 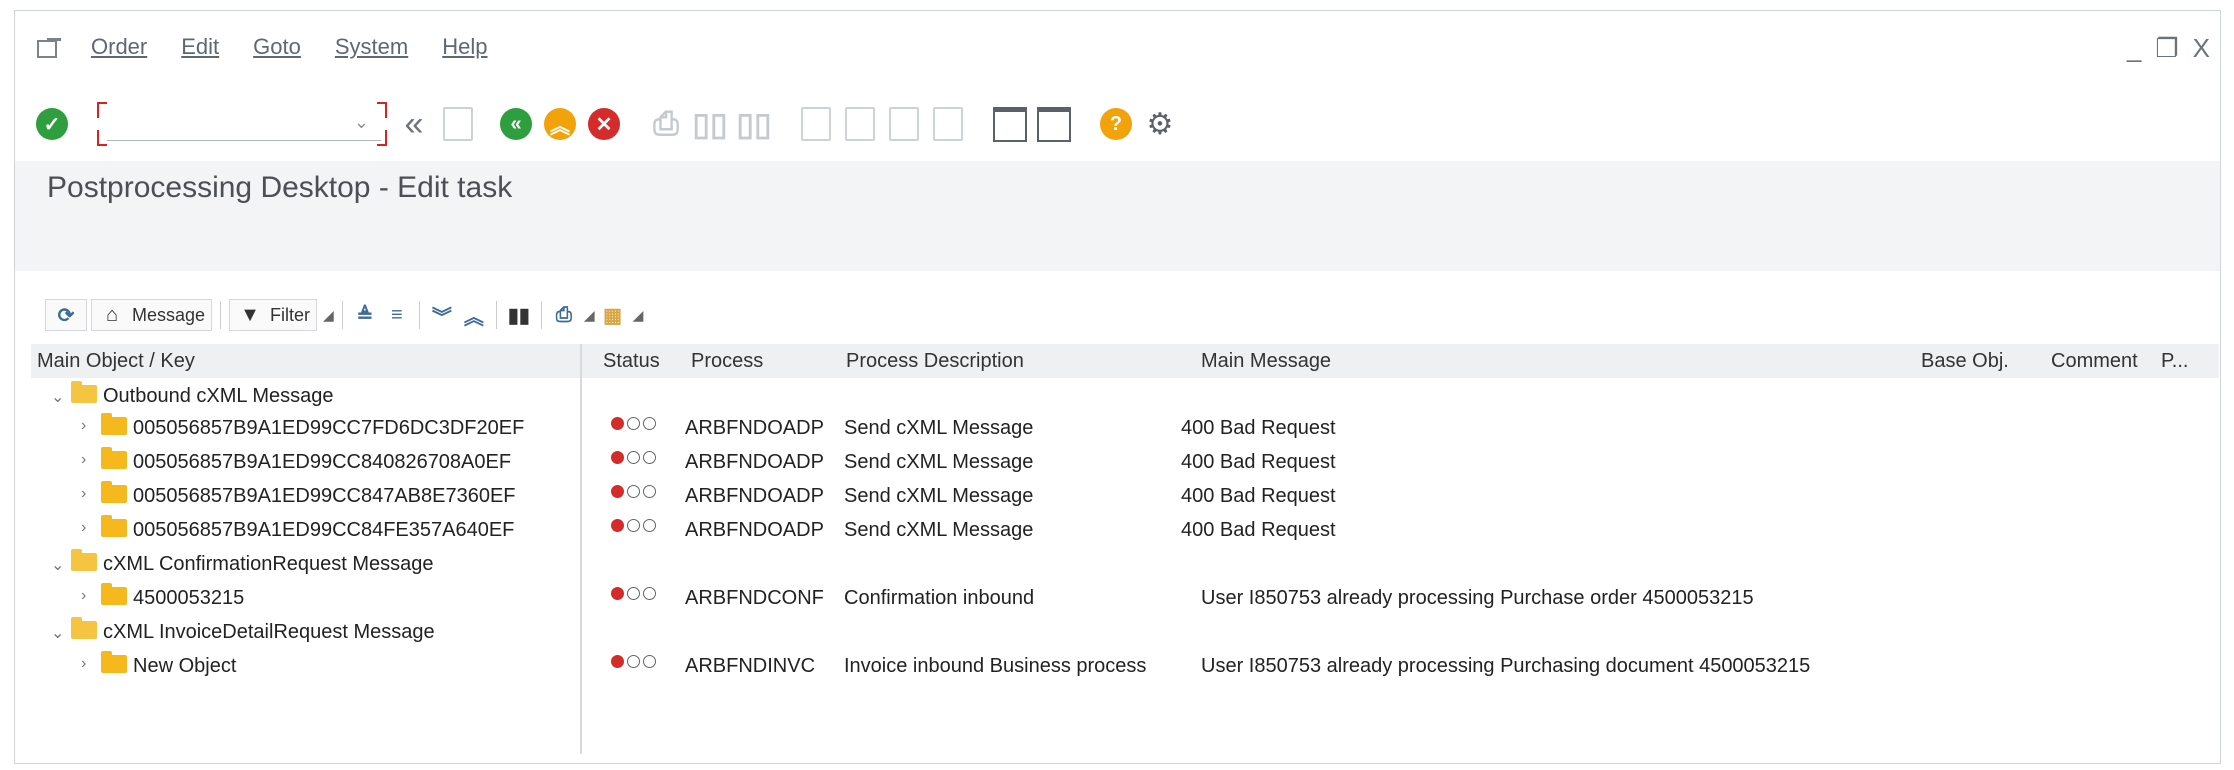 I want to click on node-key: 005056857B9A1ED99CC847AB8E7360EF, so click(x=324, y=496).